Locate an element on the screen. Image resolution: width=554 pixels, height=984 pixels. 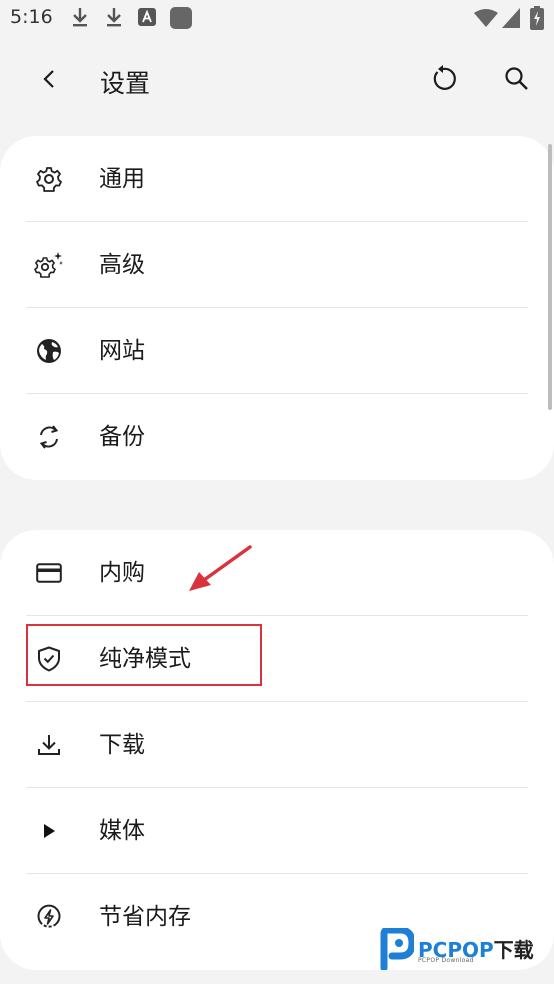
settings-item-label: 下载 is located at coordinates (122, 745).